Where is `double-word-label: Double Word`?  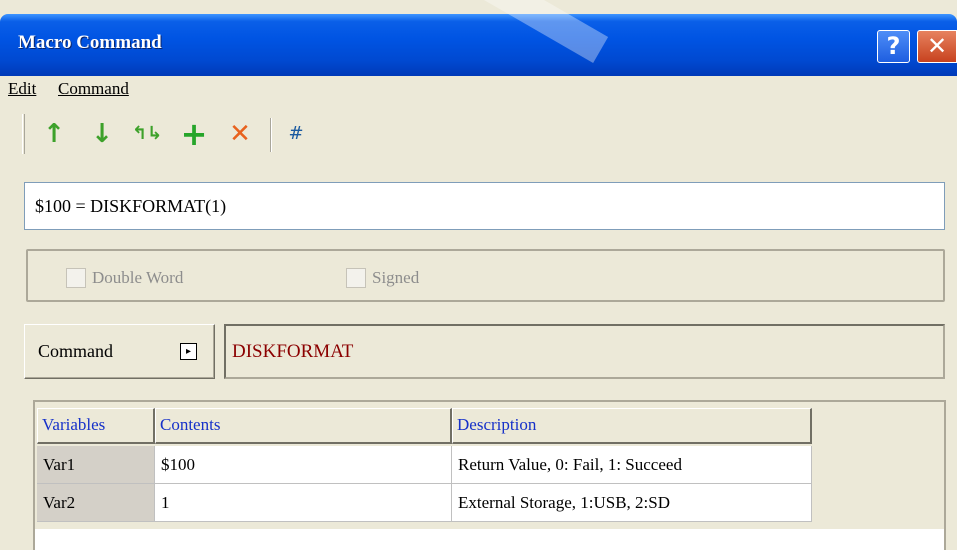
double-word-label: Double Word is located at coordinates (138, 277).